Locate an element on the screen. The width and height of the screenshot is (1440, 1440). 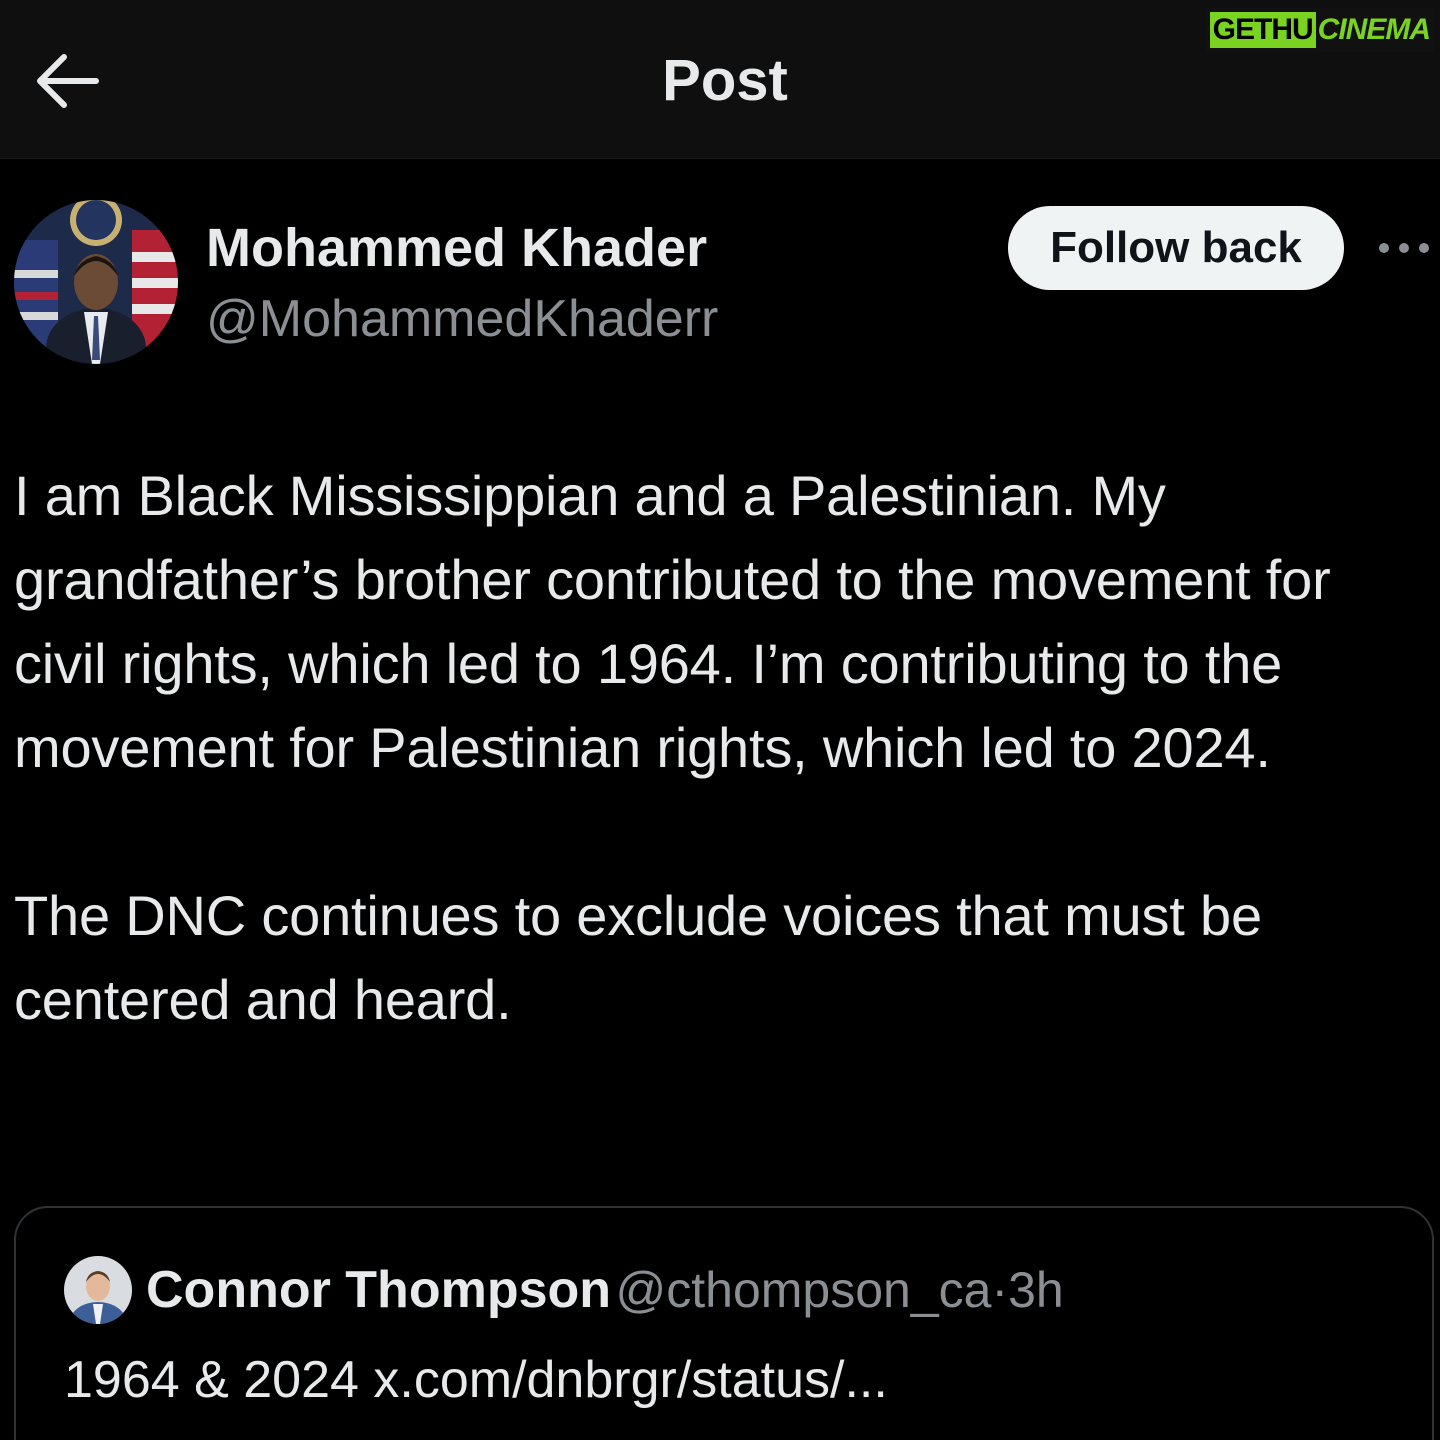
author-avatar is located at coordinates (96, 282).